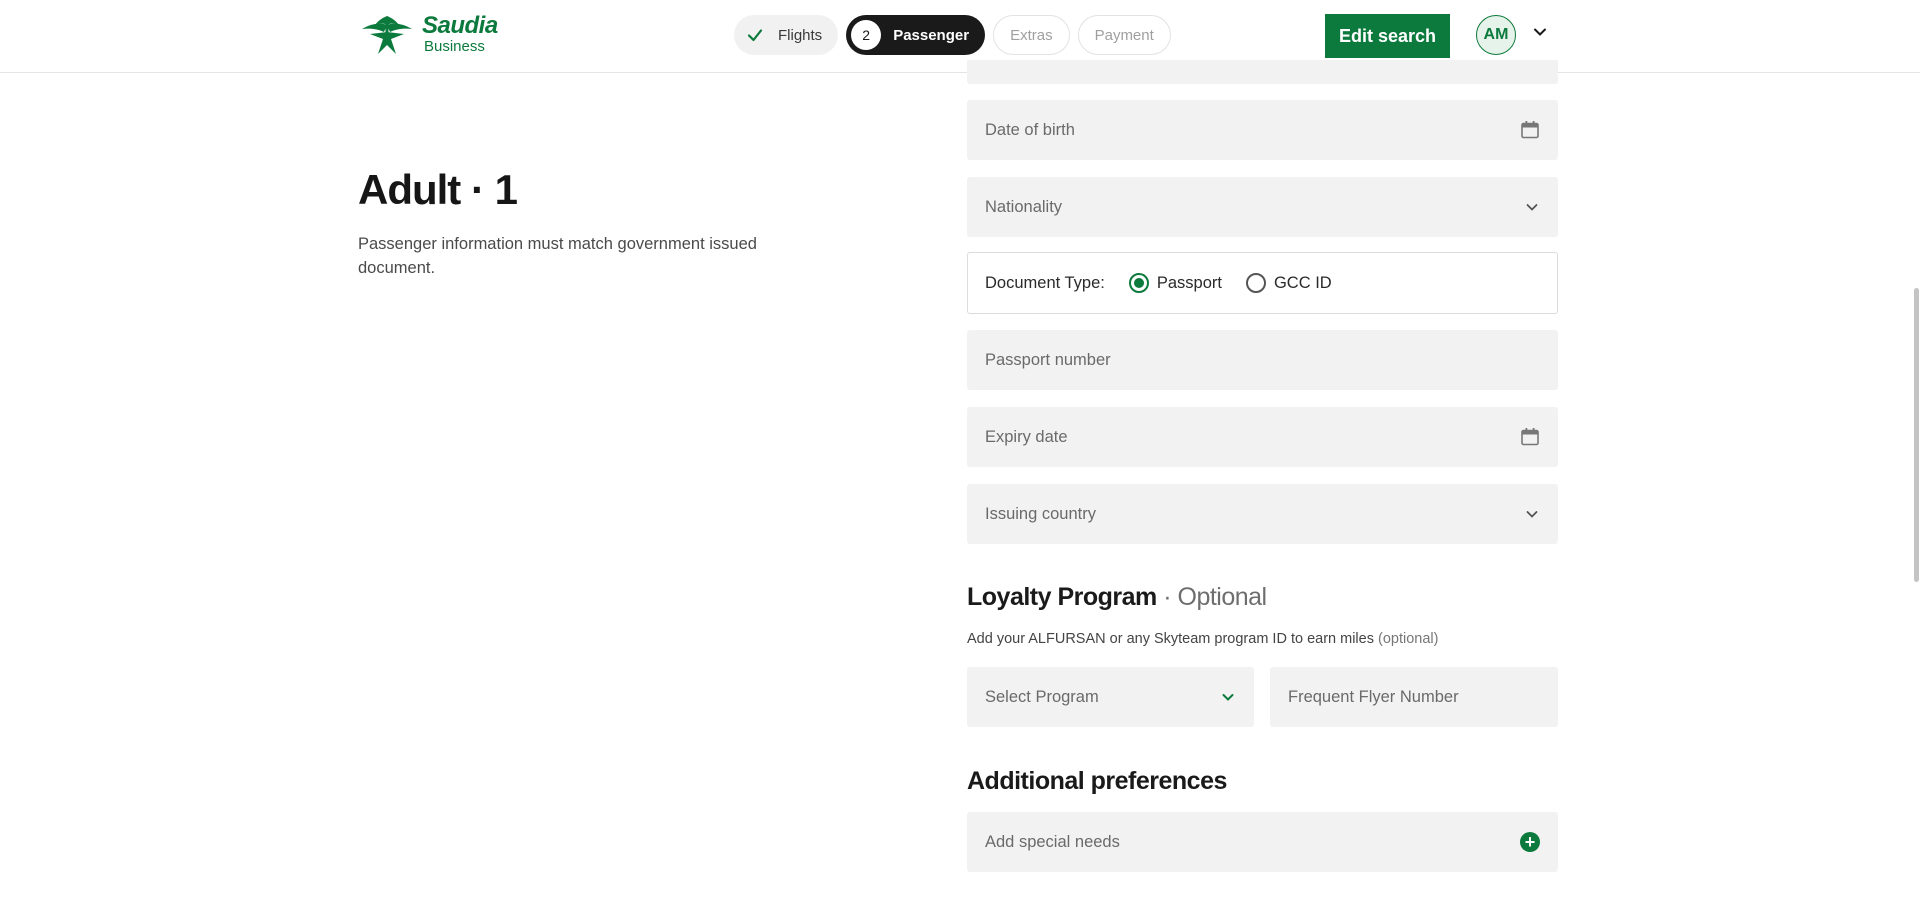 Image resolution: width=1920 pixels, height=901 pixels. I want to click on page-scrollbar, so click(1916, 435).